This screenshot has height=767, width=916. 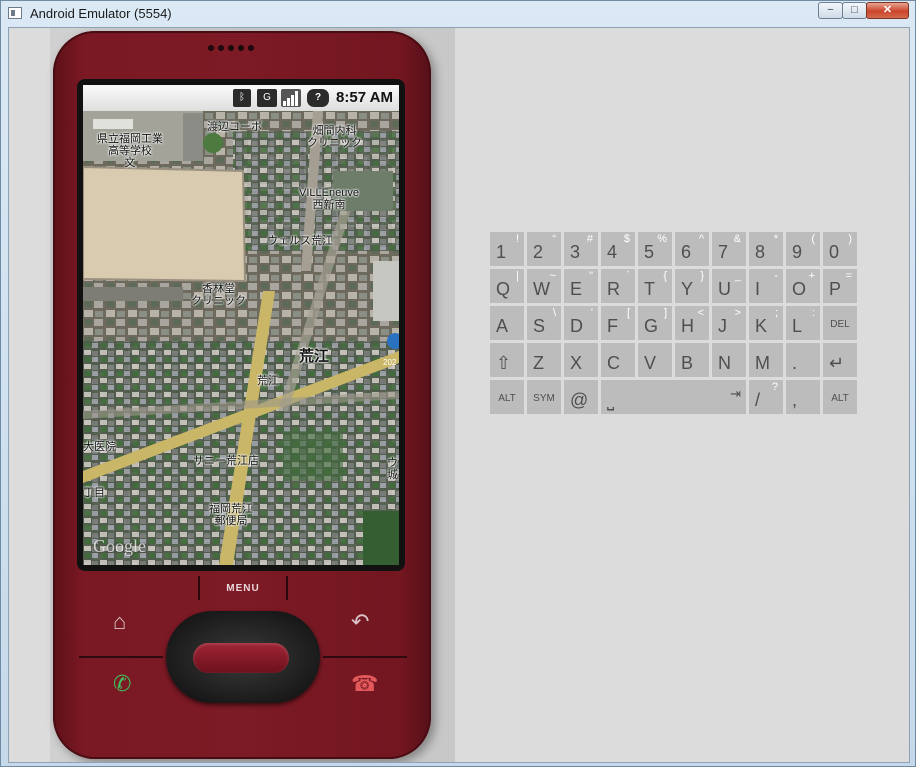 I want to click on close-button: ✕, so click(x=887, y=10).